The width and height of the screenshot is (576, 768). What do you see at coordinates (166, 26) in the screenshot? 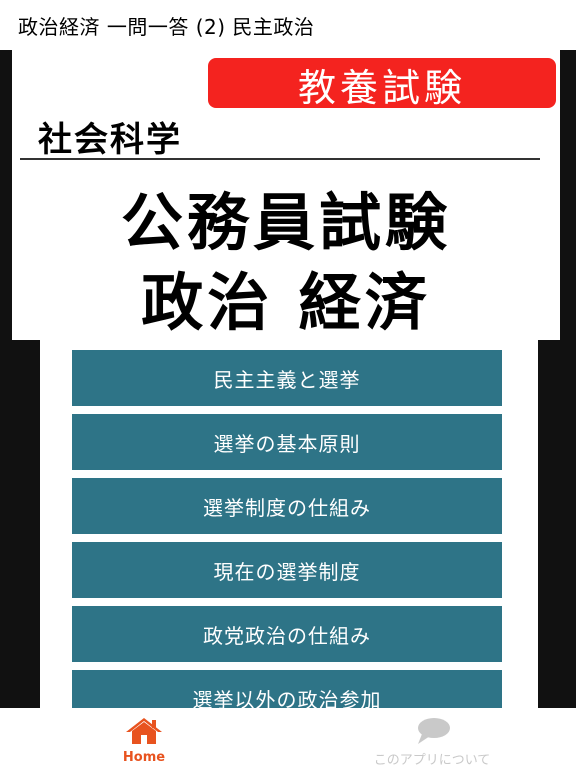
I see `page-title: 政治経済 一問一答 (2) 民主政治` at bounding box center [166, 26].